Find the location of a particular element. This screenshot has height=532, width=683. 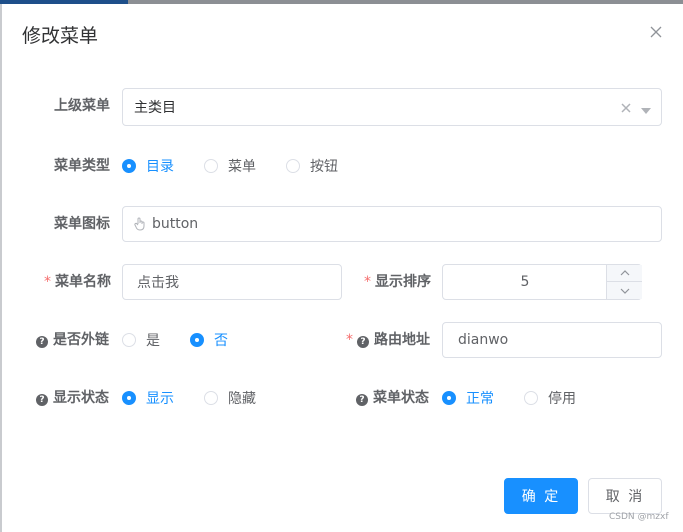

label-text: 菜单状态 is located at coordinates (401, 398).